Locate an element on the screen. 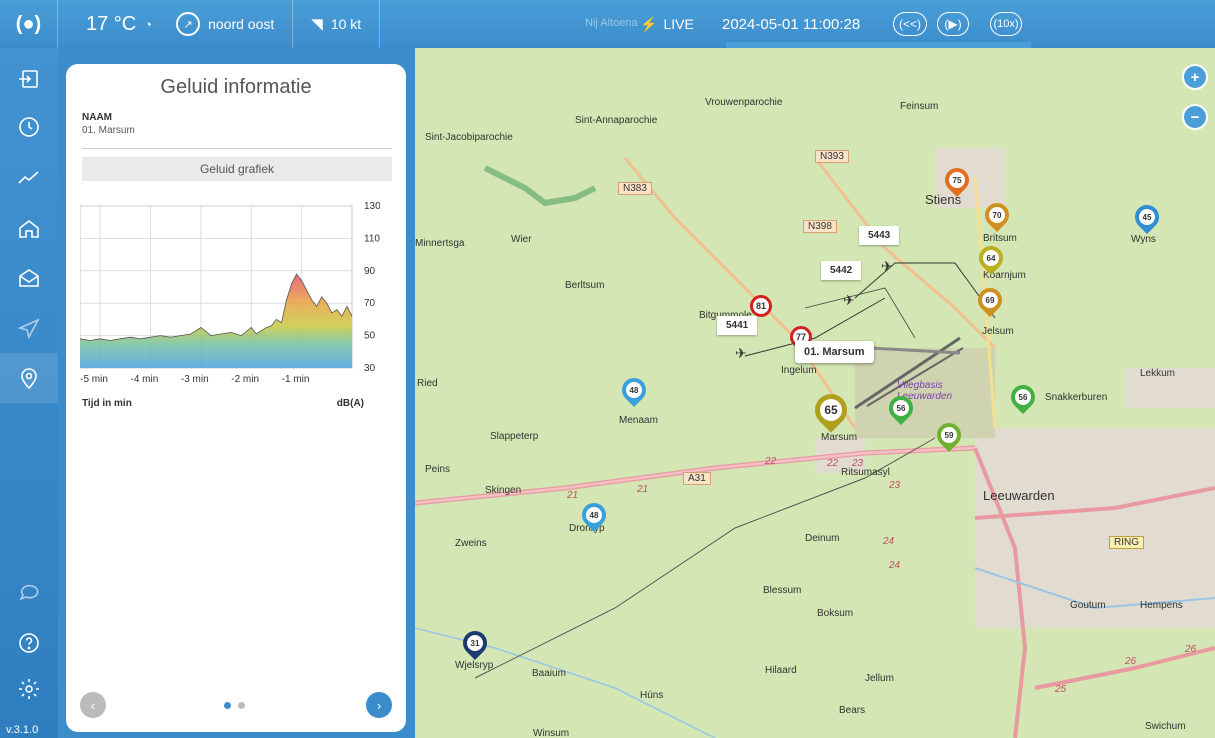  wind-direction-widget: ↗ noord oost is located at coordinates (225, 24).